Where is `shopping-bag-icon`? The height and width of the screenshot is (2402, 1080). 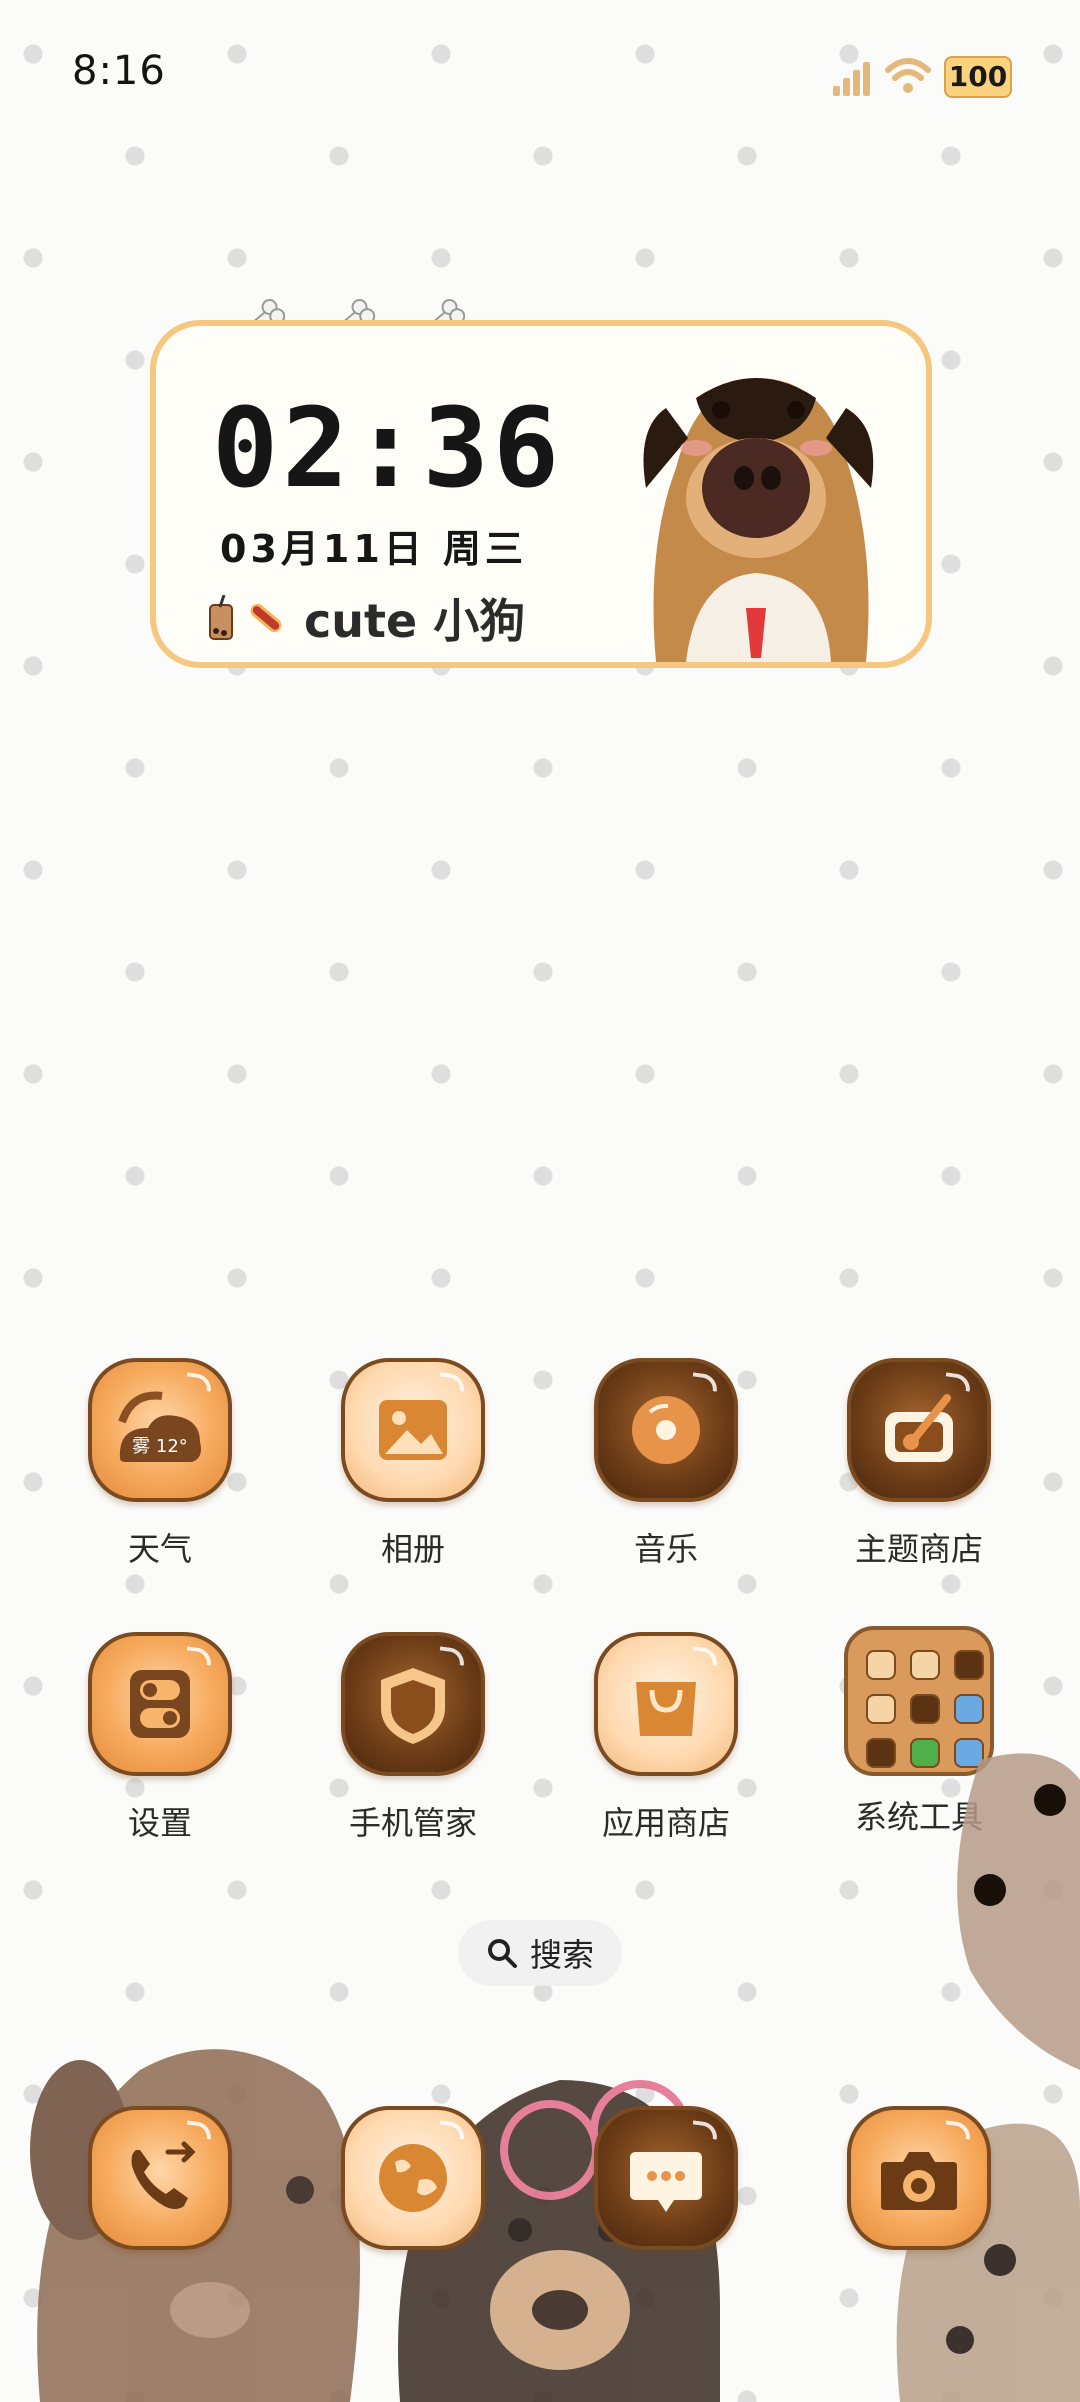
shopping-bag-icon is located at coordinates (666, 1704).